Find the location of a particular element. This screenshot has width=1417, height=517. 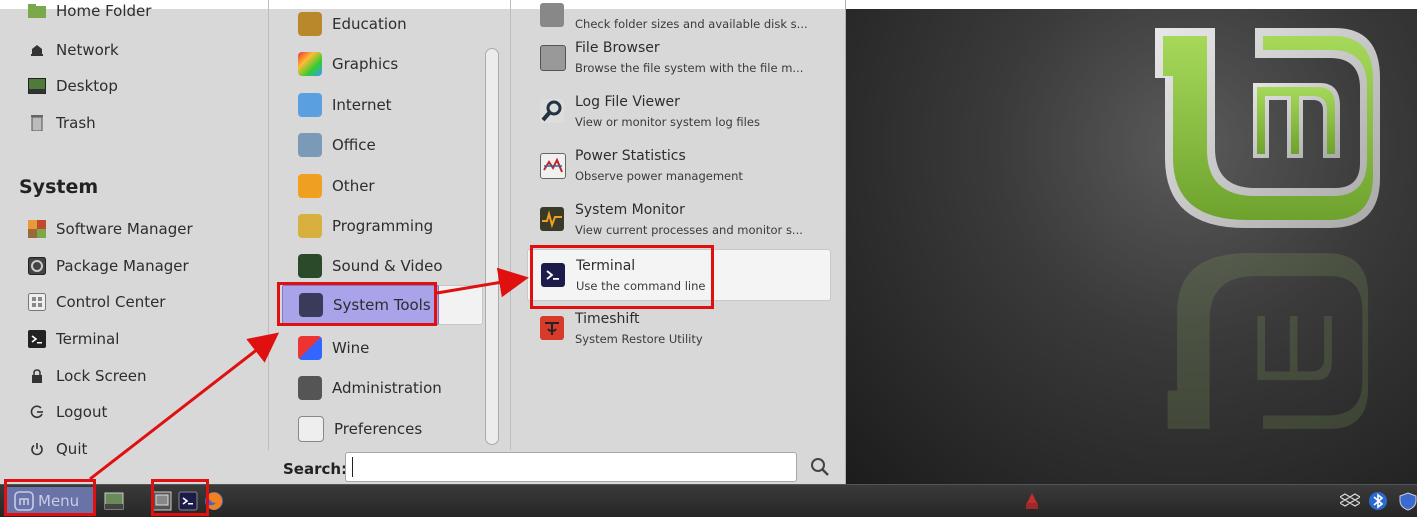

selected-category-extension is located at coordinates (460, 305).